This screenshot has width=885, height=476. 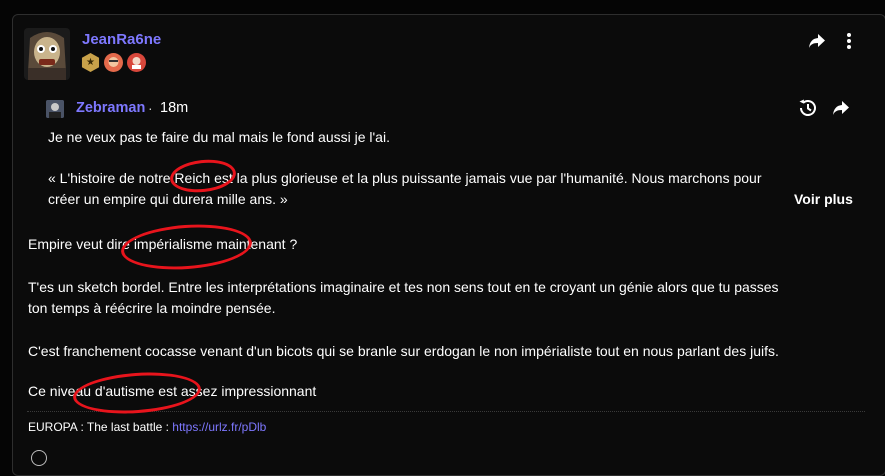 I want to click on face-badge-icon, so click(x=113, y=62).